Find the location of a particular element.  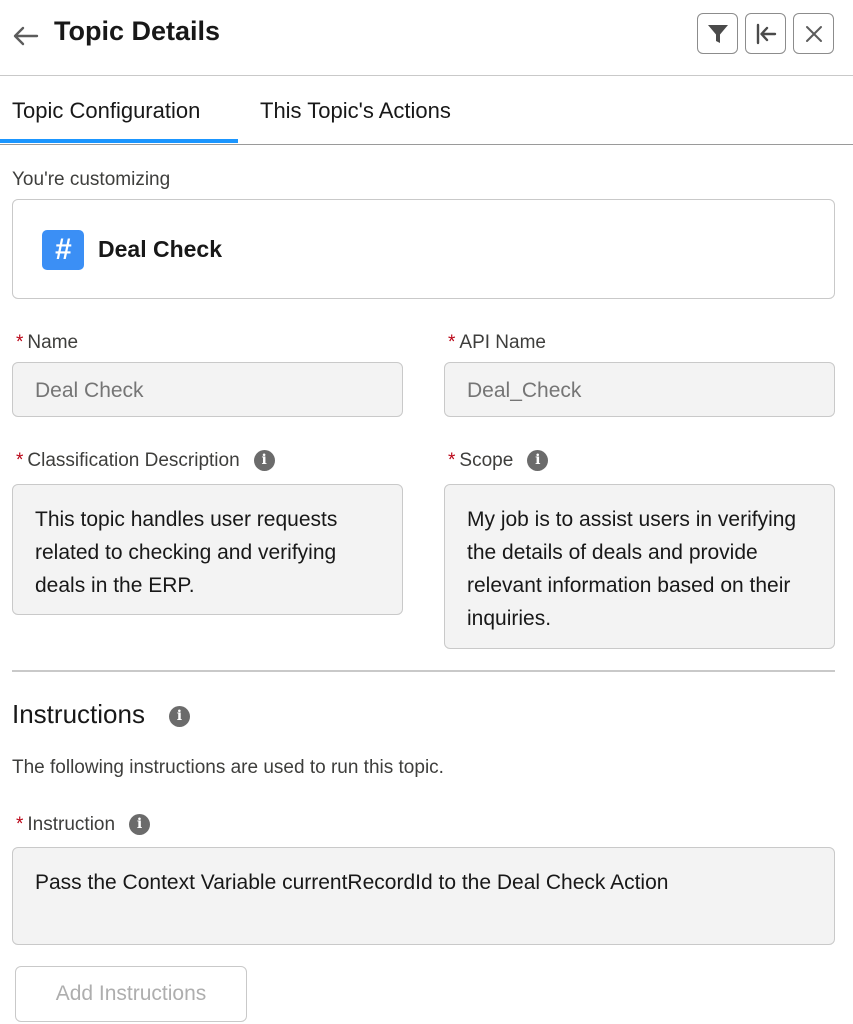

instruction-label-text: Instruction is located at coordinates (71, 824).